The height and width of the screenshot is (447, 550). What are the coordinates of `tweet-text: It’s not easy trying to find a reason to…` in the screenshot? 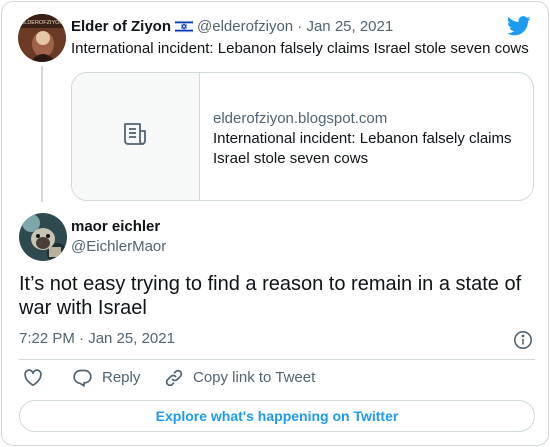 It's located at (270, 296).